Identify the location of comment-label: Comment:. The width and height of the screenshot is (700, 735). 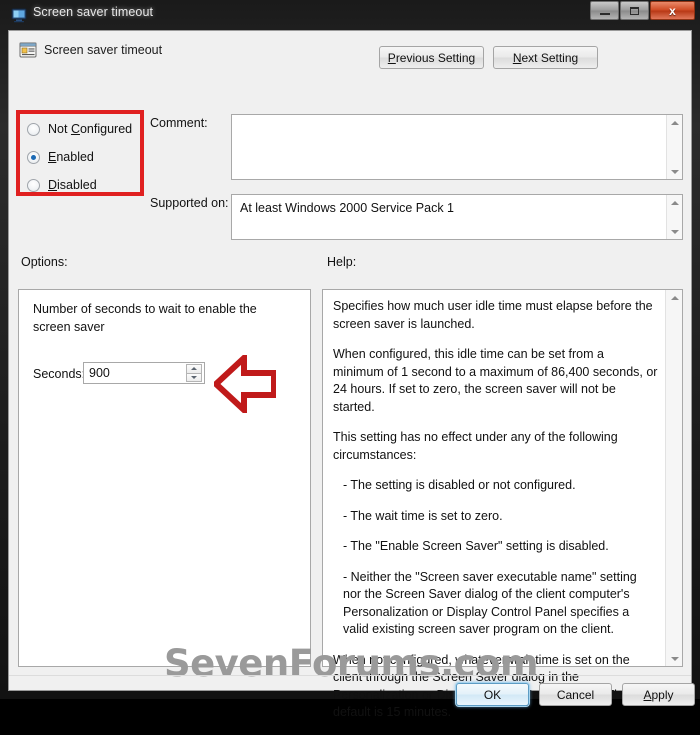
(179, 123).